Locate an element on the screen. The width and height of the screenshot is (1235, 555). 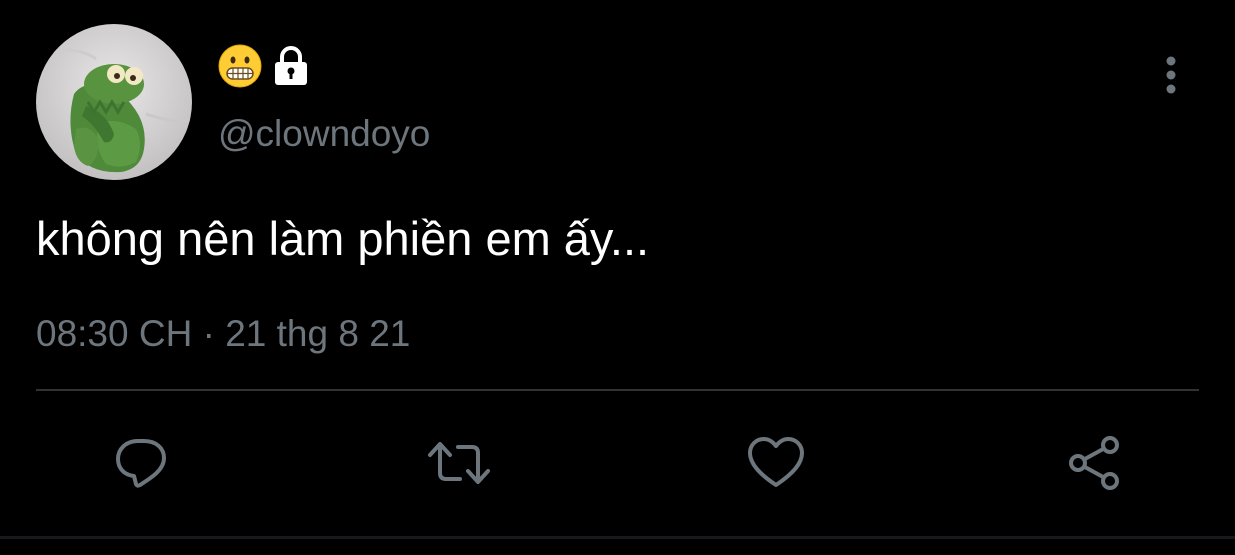
avatar is located at coordinates (114, 102).